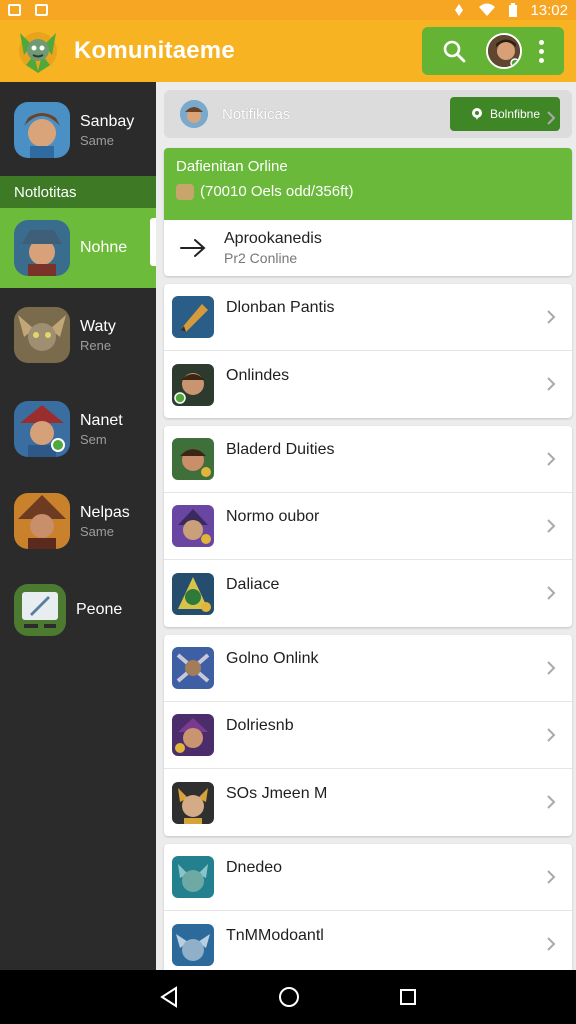  What do you see at coordinates (38, 52) in the screenshot?
I see `app-logo-icon` at bounding box center [38, 52].